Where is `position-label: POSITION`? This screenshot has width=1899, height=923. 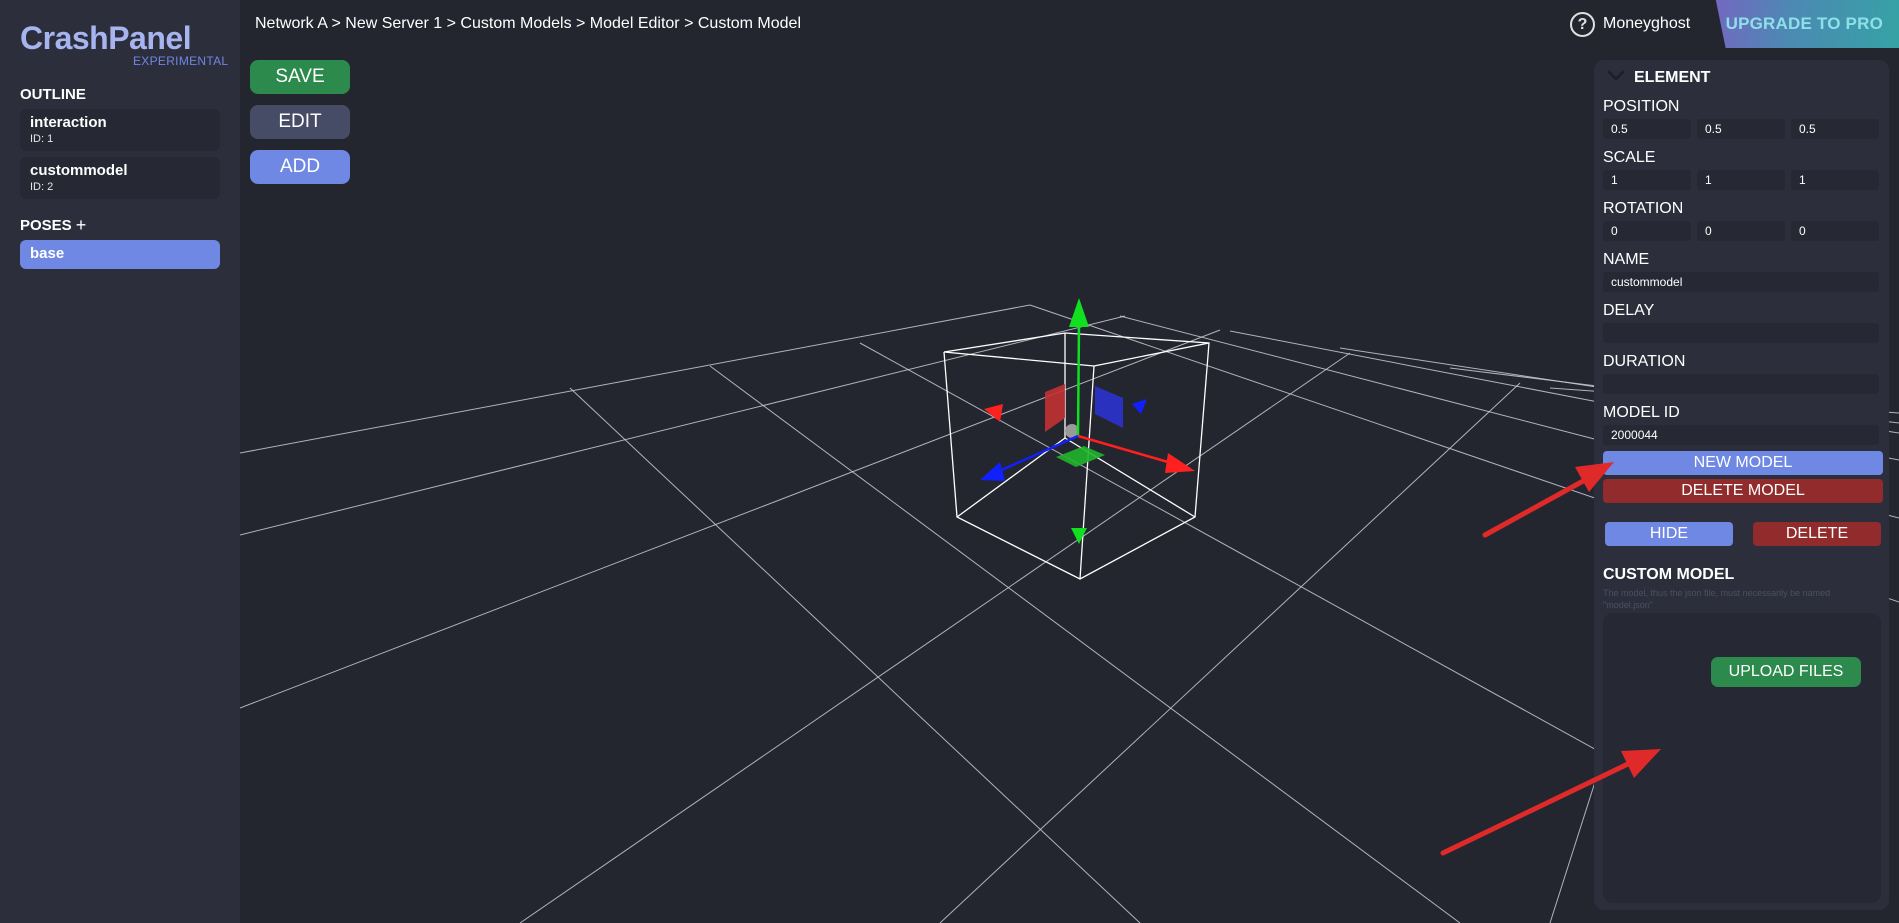
position-label: POSITION is located at coordinates (1641, 106).